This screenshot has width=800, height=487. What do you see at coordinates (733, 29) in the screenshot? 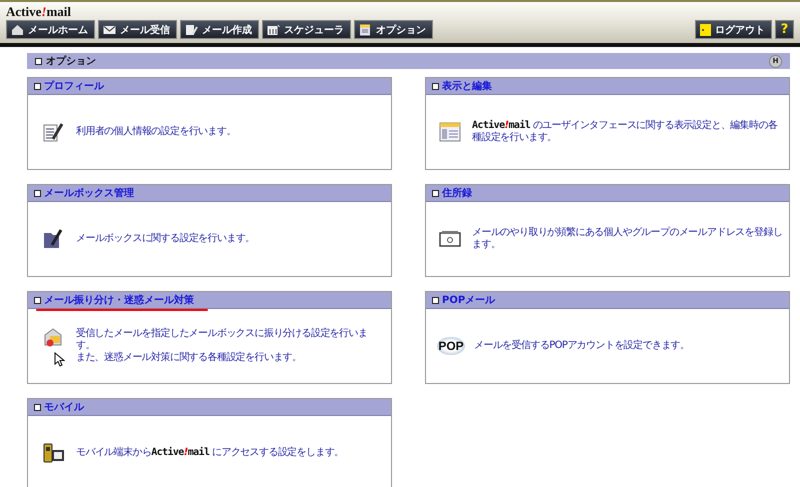
I see `logout-button: ログアウト` at bounding box center [733, 29].